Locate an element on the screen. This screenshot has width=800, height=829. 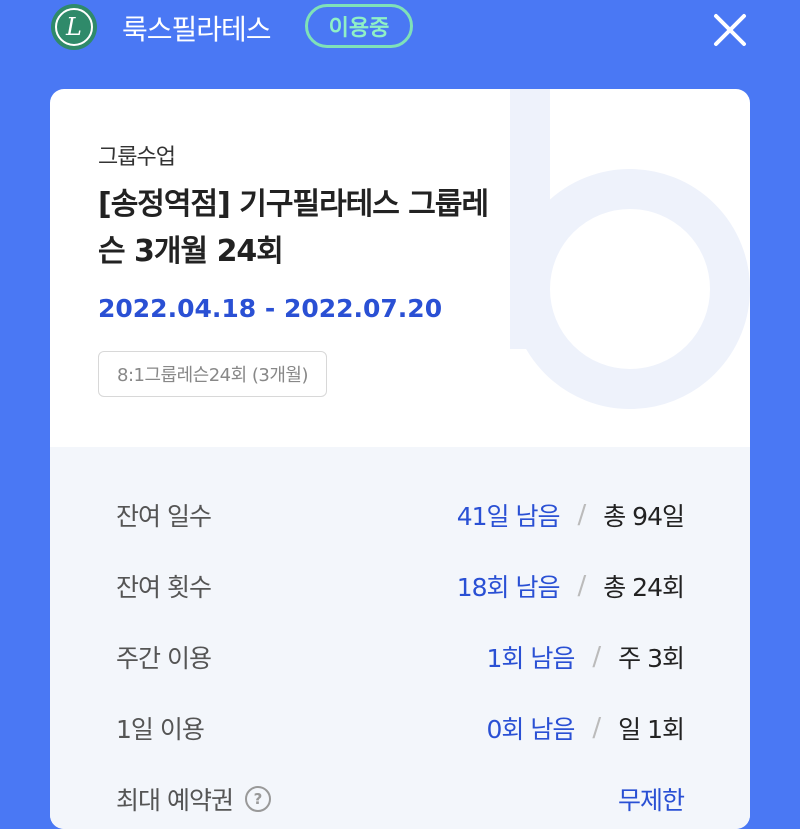
membership-title: [송정역점] 기구필라테스 그룹레 슨 3개월 24회 is located at coordinates (348, 228).